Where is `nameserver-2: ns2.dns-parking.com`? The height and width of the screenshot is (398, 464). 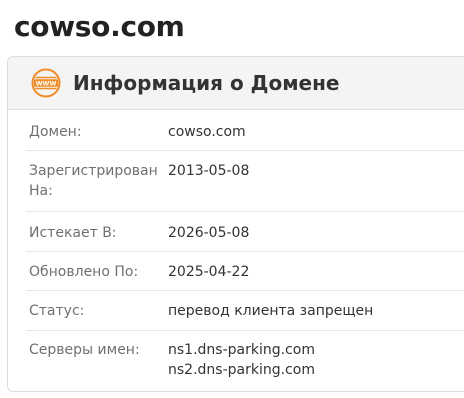 nameserver-2: ns2.dns-parking.com is located at coordinates (241, 370).